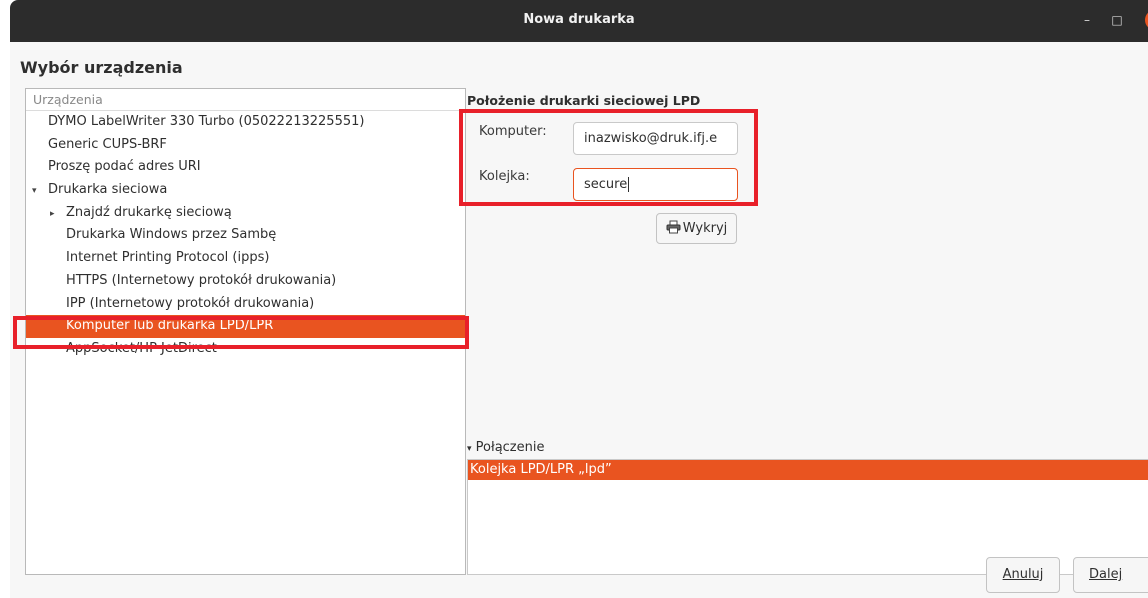 The height and width of the screenshot is (598, 1148). I want to click on window-title: Nowa drukarka, so click(579, 19).